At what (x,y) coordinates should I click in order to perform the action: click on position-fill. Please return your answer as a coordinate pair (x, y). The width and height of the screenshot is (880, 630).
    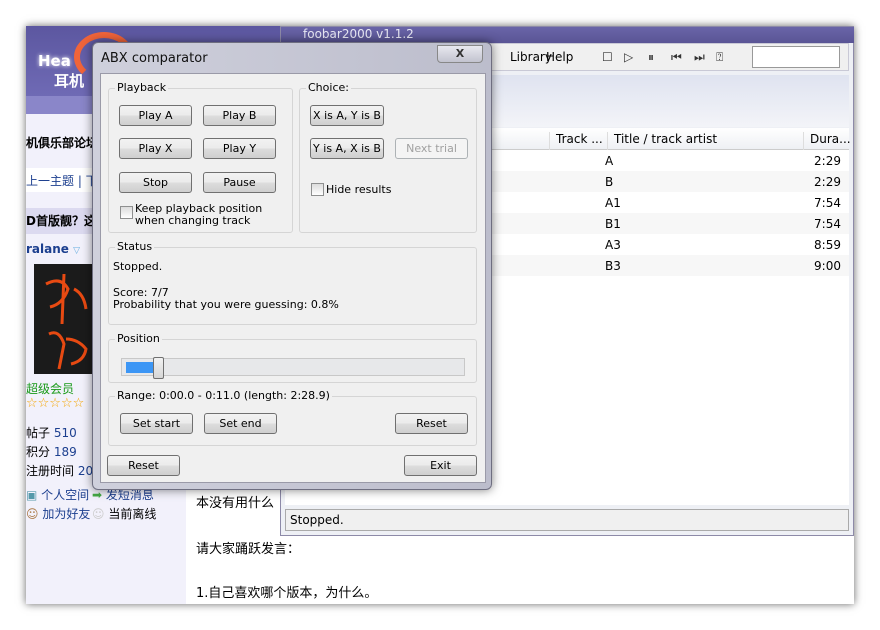
    Looking at the image, I should click on (141, 367).